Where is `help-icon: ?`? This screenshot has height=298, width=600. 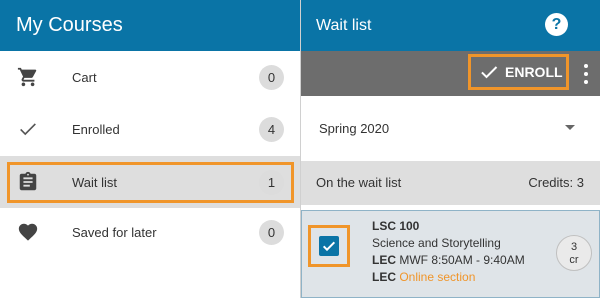
help-icon: ? is located at coordinates (556, 24).